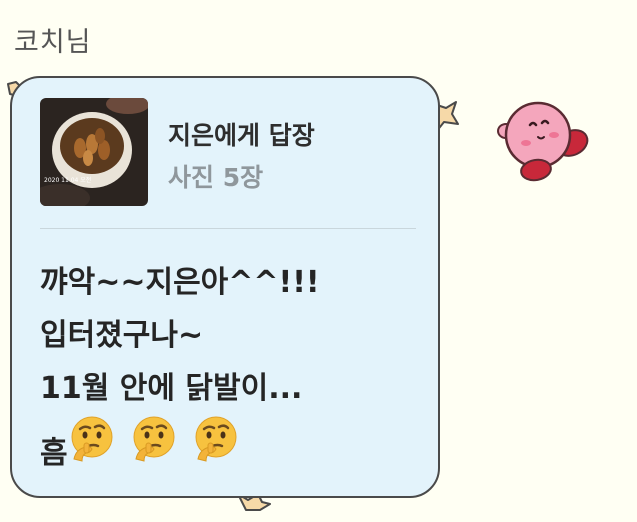 The height and width of the screenshot is (522, 637). What do you see at coordinates (53, 42) in the screenshot?
I see `sender-name: 코치님` at bounding box center [53, 42].